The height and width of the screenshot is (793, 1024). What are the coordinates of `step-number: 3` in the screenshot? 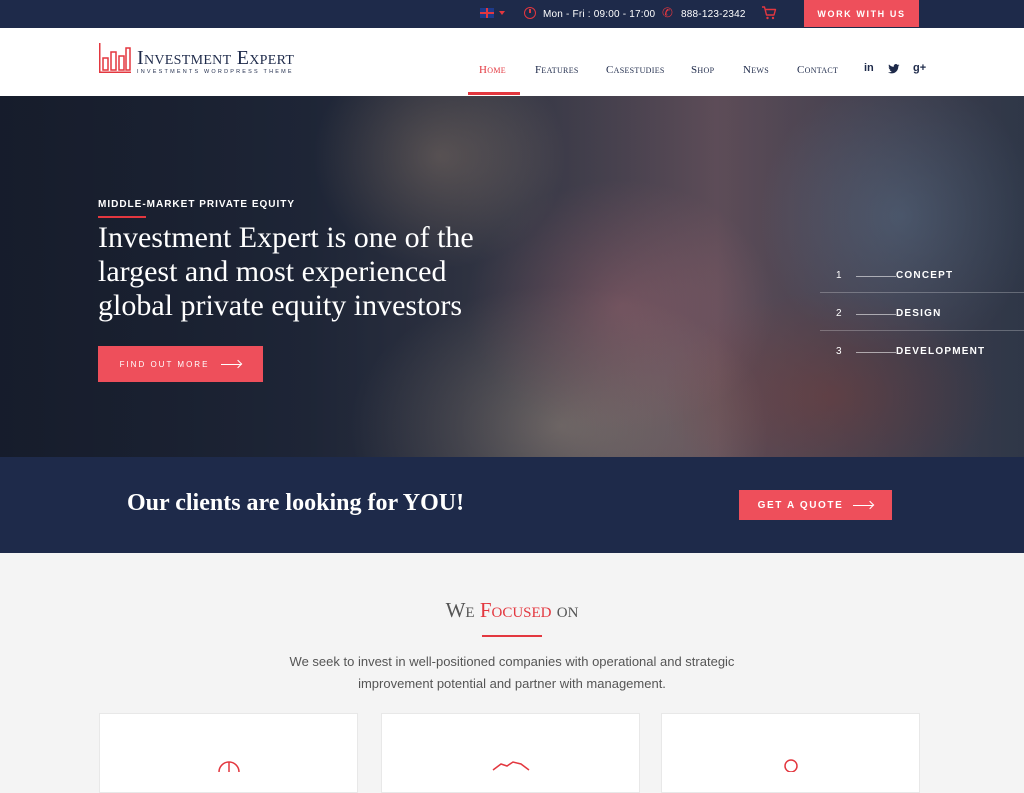 It's located at (839, 351).